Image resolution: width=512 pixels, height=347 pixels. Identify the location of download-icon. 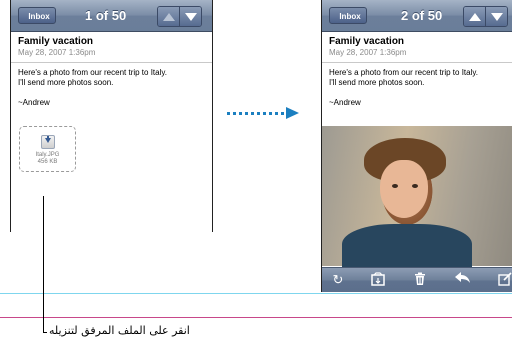
(47, 142).